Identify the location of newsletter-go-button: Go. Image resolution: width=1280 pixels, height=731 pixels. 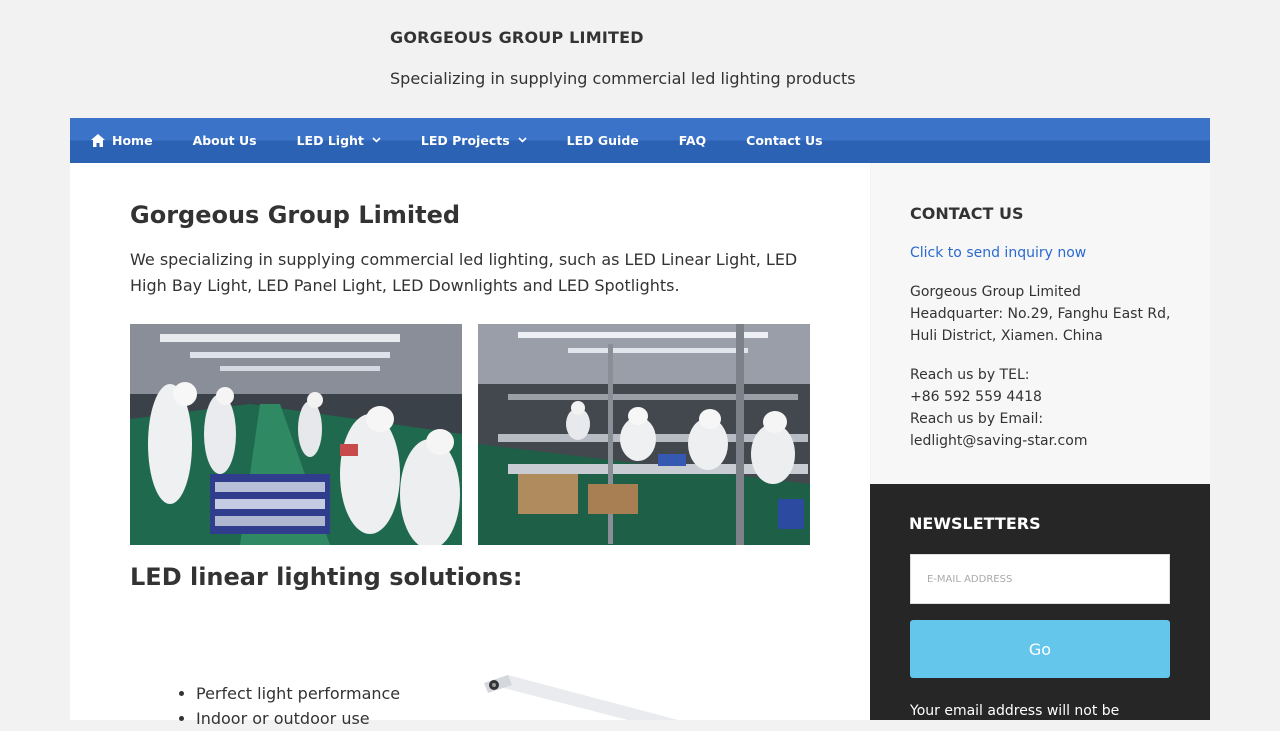
(1040, 649).